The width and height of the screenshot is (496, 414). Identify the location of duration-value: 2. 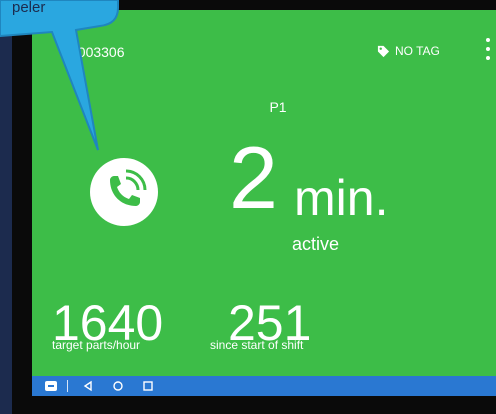
(253, 177).